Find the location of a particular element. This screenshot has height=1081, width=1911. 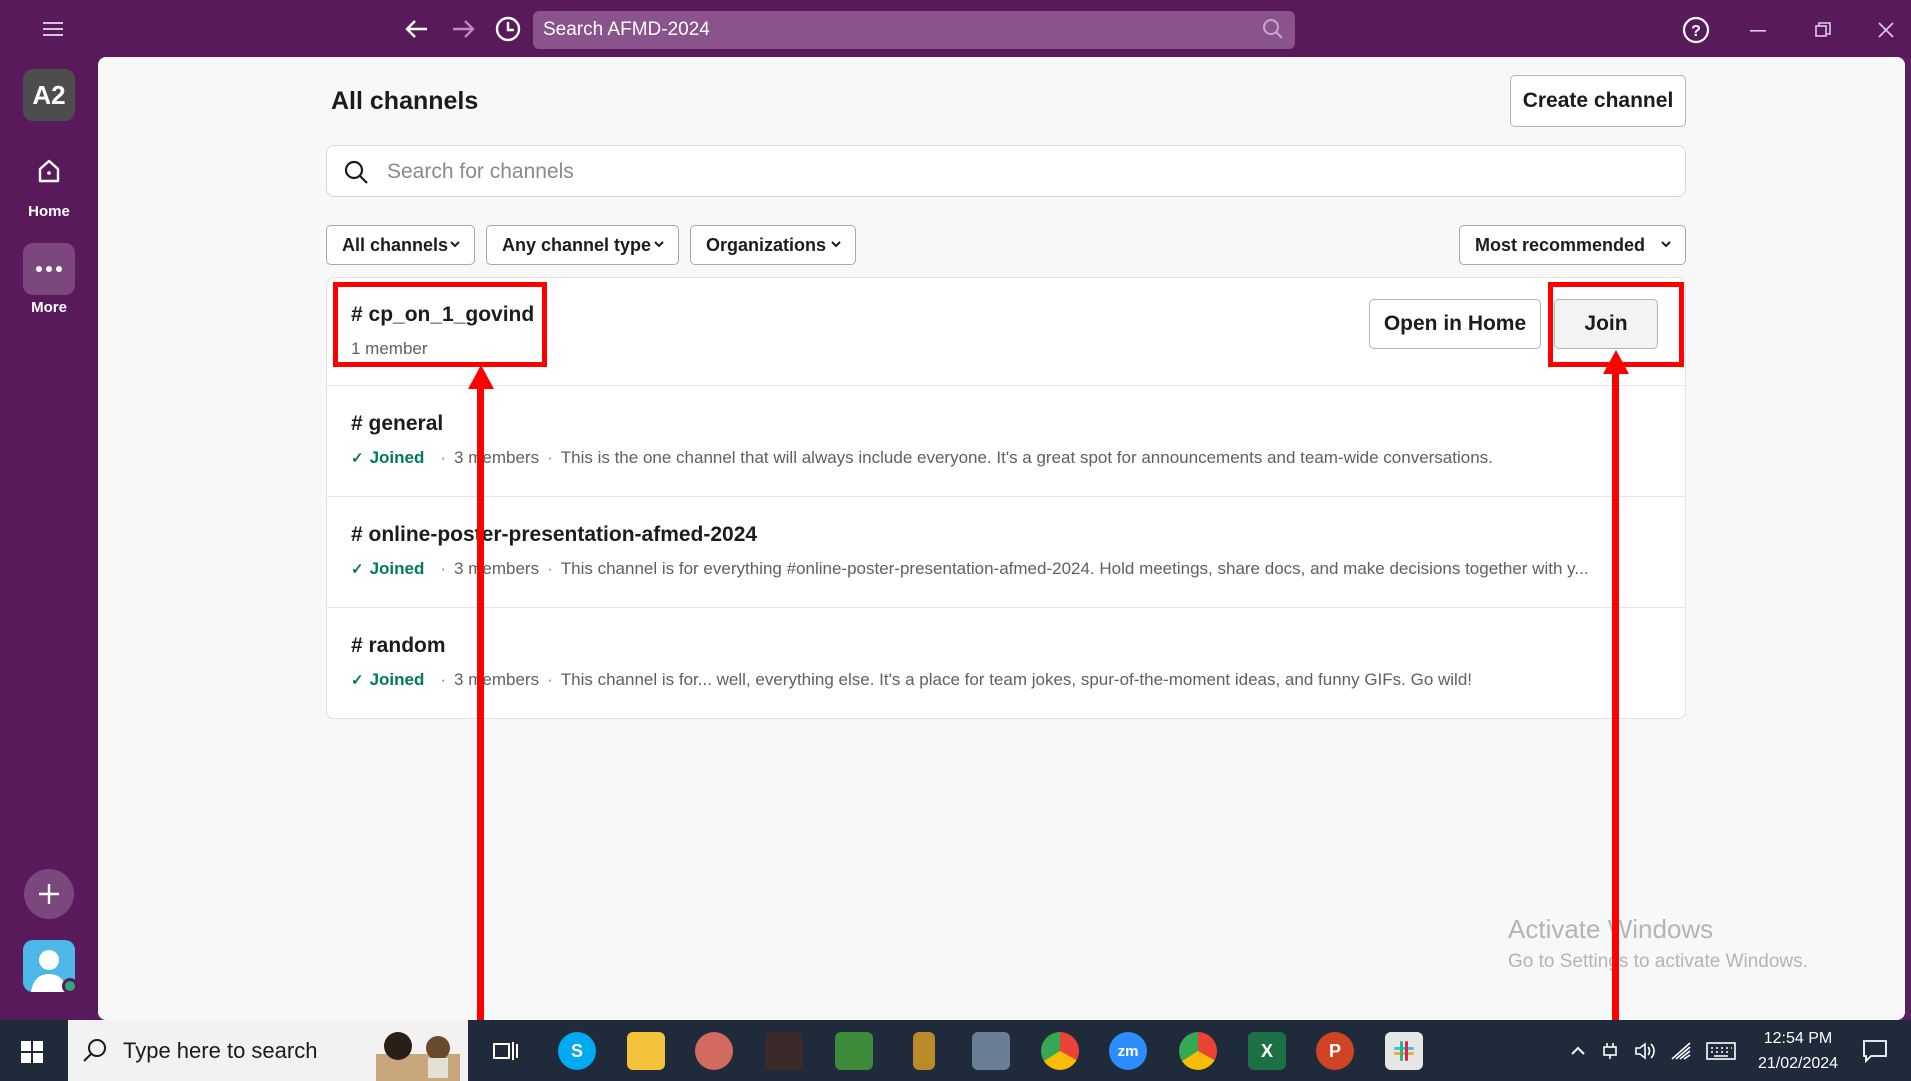

page-title: All channels is located at coordinates (405, 101).